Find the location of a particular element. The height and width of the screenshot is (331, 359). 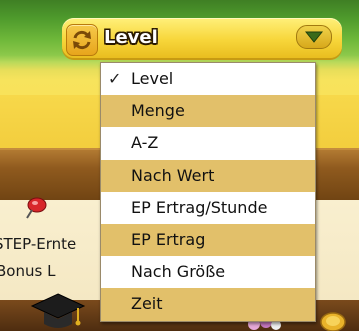

sort-open-button is located at coordinates (314, 37).